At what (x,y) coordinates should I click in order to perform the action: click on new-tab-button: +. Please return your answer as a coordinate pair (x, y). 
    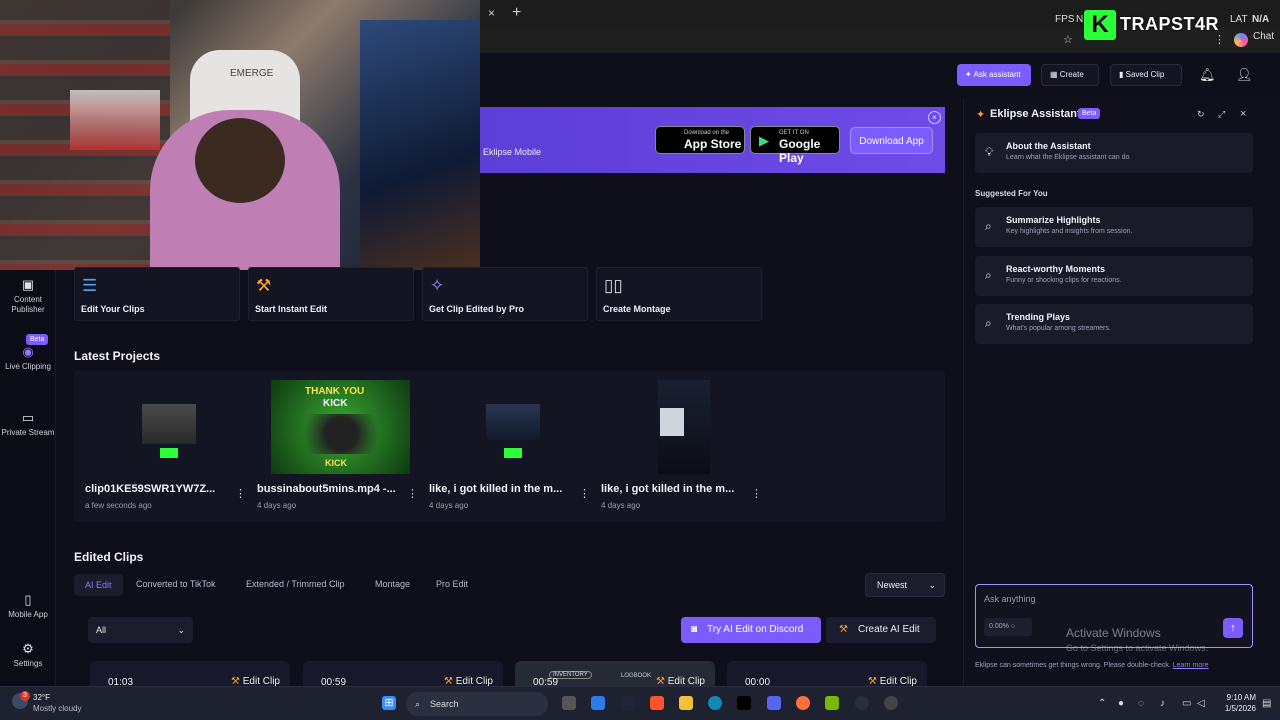
    Looking at the image, I should click on (516, 13).